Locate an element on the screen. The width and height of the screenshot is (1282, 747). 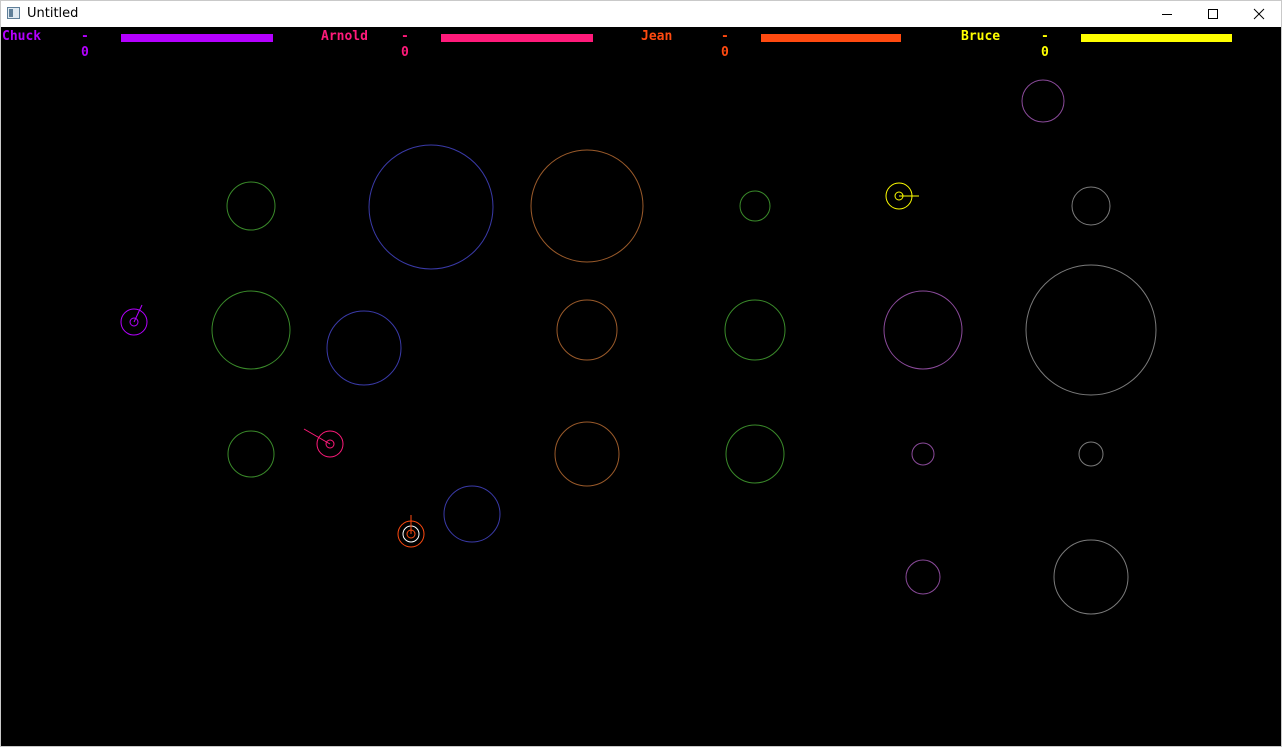
app-icon is located at coordinates (13, 13).